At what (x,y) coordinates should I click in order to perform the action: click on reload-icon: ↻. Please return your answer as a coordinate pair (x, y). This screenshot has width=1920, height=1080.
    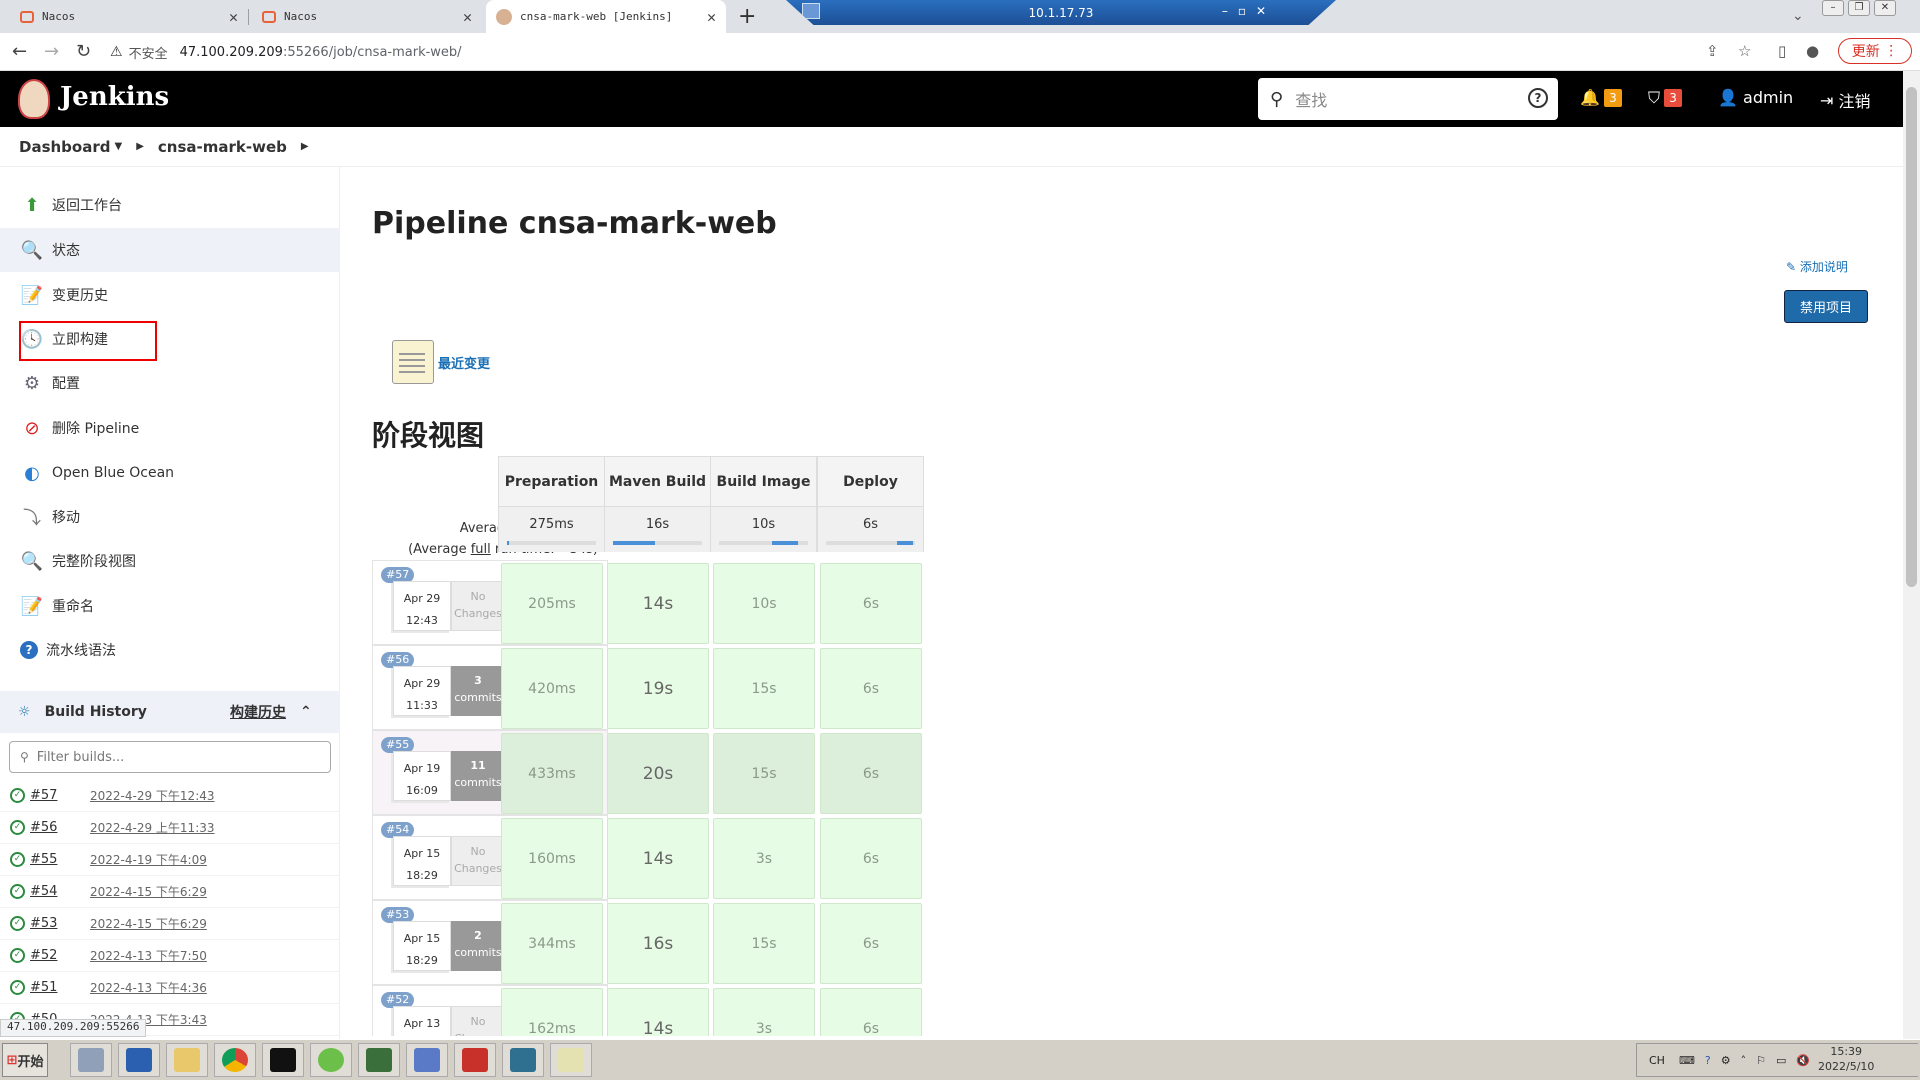
    Looking at the image, I should click on (83, 51).